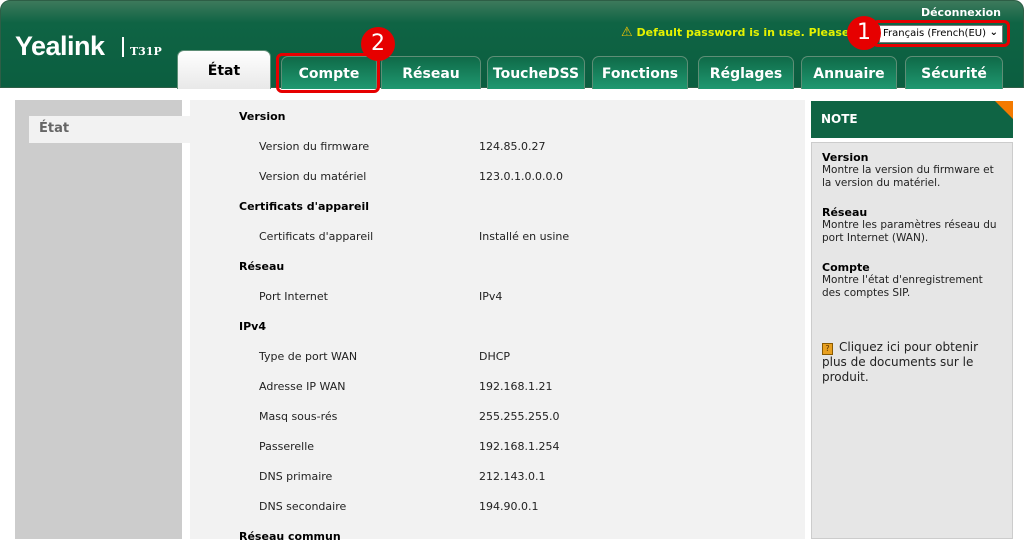  Describe the element at coordinates (912, 119) in the screenshot. I see `note-header: NOTE` at that location.